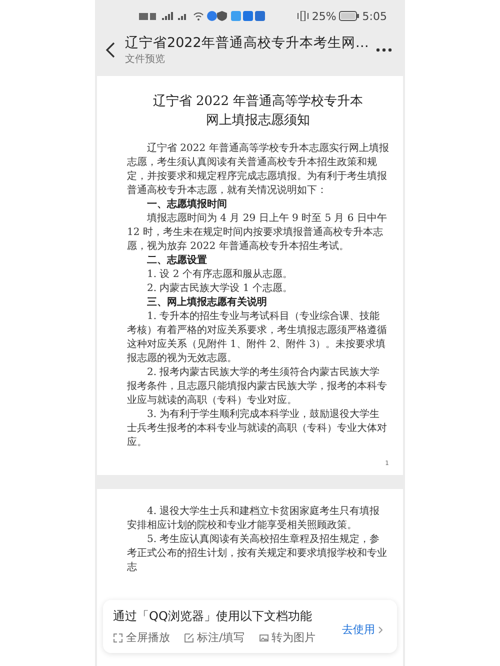 The height and width of the screenshot is (666, 500). What do you see at coordinates (302, 16) in the screenshot?
I see `vibrate-icon` at bounding box center [302, 16].